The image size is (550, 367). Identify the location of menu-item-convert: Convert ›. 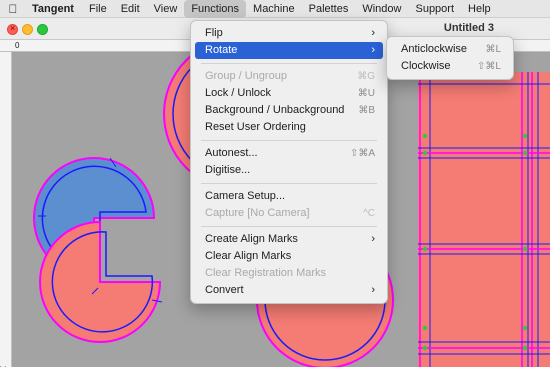
(289, 290).